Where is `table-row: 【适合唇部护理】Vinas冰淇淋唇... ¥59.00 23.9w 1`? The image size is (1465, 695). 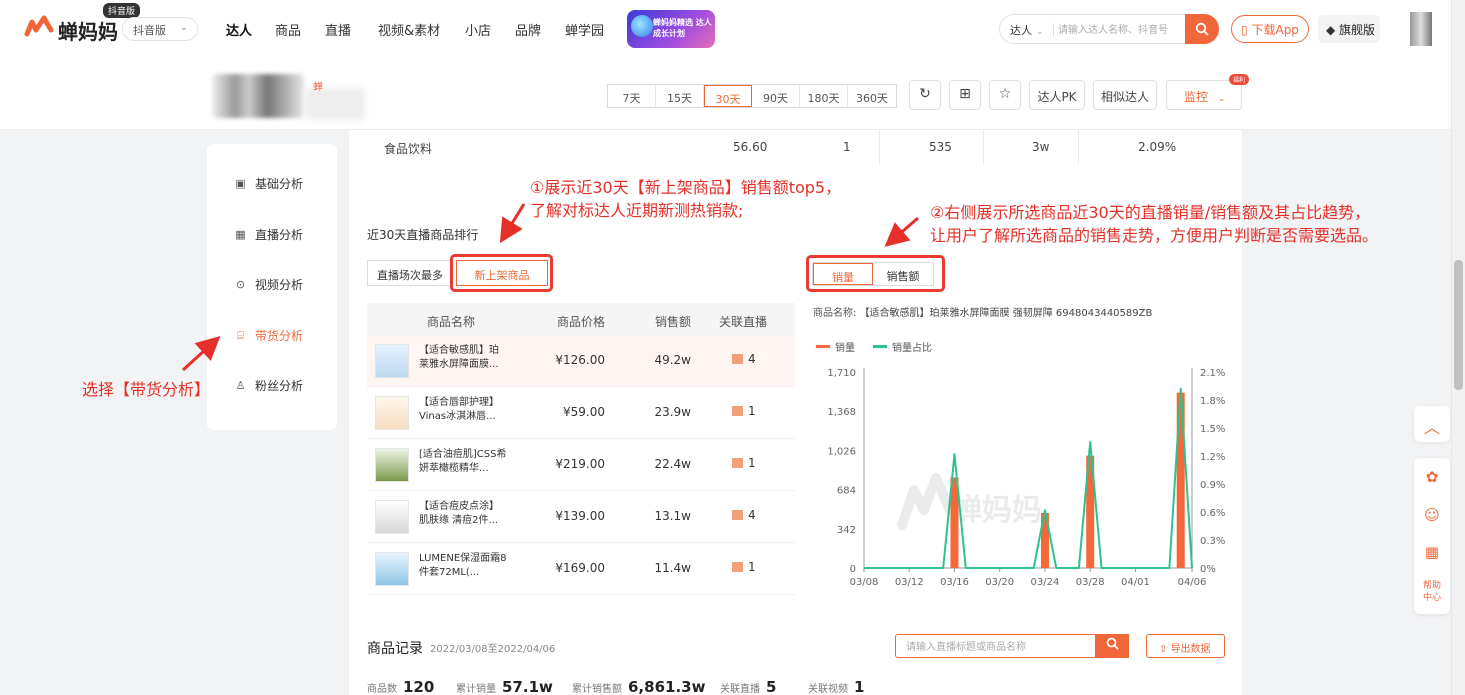
table-row: 【适合唇部护理】Vinas冰淇淋唇... ¥59.00 23.9w 1 is located at coordinates (581, 413).